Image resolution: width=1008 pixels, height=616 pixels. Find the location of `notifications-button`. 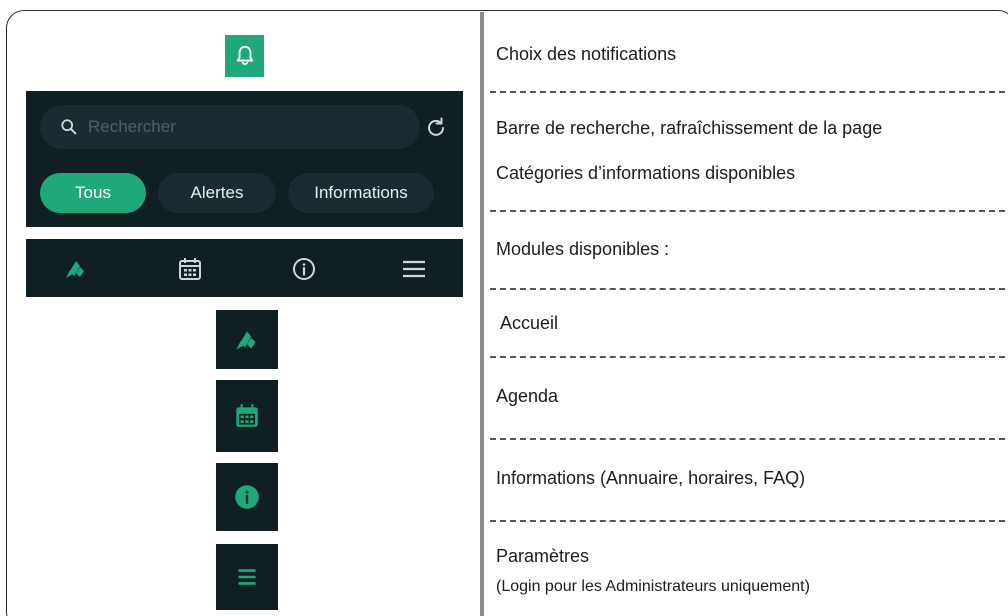

notifications-button is located at coordinates (244, 56).